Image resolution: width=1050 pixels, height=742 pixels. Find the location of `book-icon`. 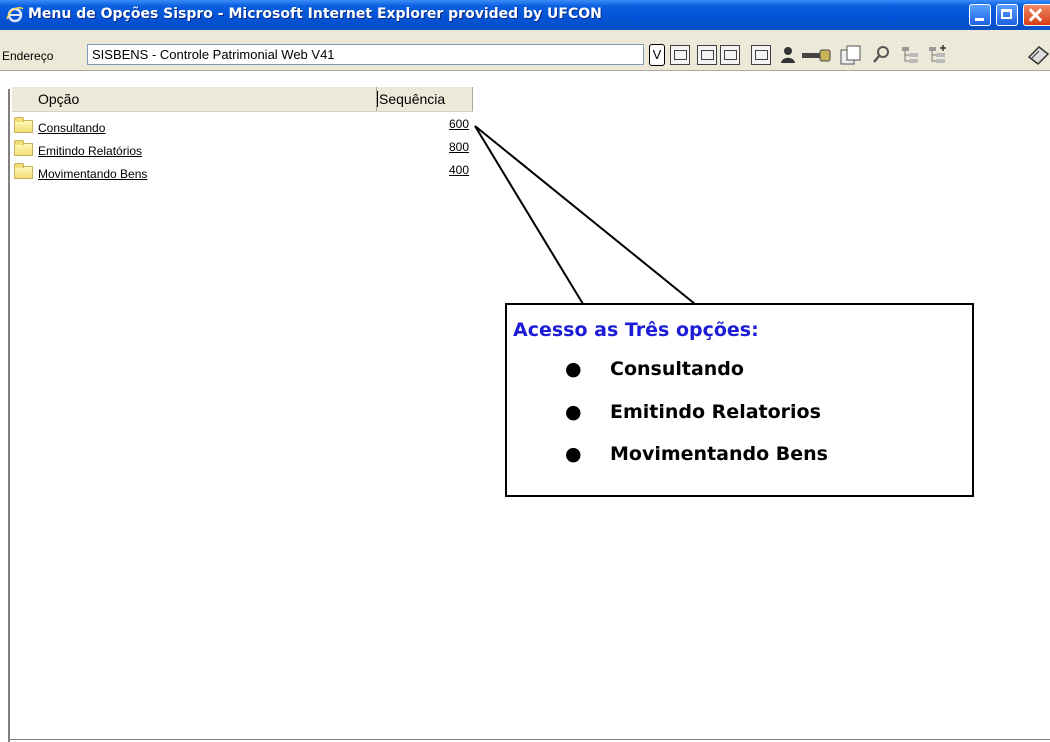

book-icon is located at coordinates (1038, 55).